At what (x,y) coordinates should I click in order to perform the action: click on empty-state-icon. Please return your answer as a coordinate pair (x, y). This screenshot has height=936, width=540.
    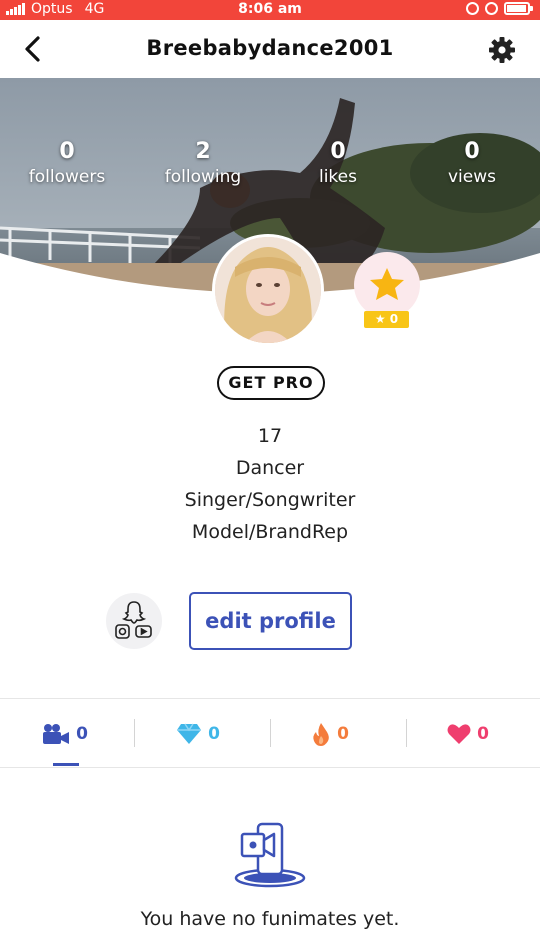
    Looking at the image, I should click on (270, 854).